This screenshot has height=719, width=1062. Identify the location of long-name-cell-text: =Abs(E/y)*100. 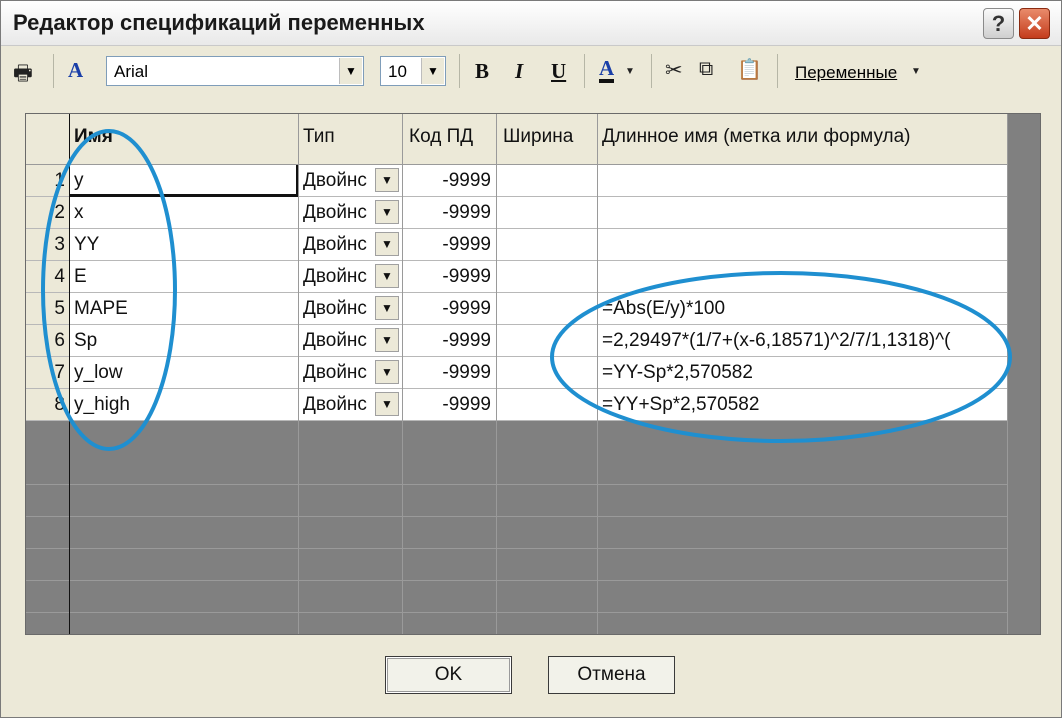
(664, 308).